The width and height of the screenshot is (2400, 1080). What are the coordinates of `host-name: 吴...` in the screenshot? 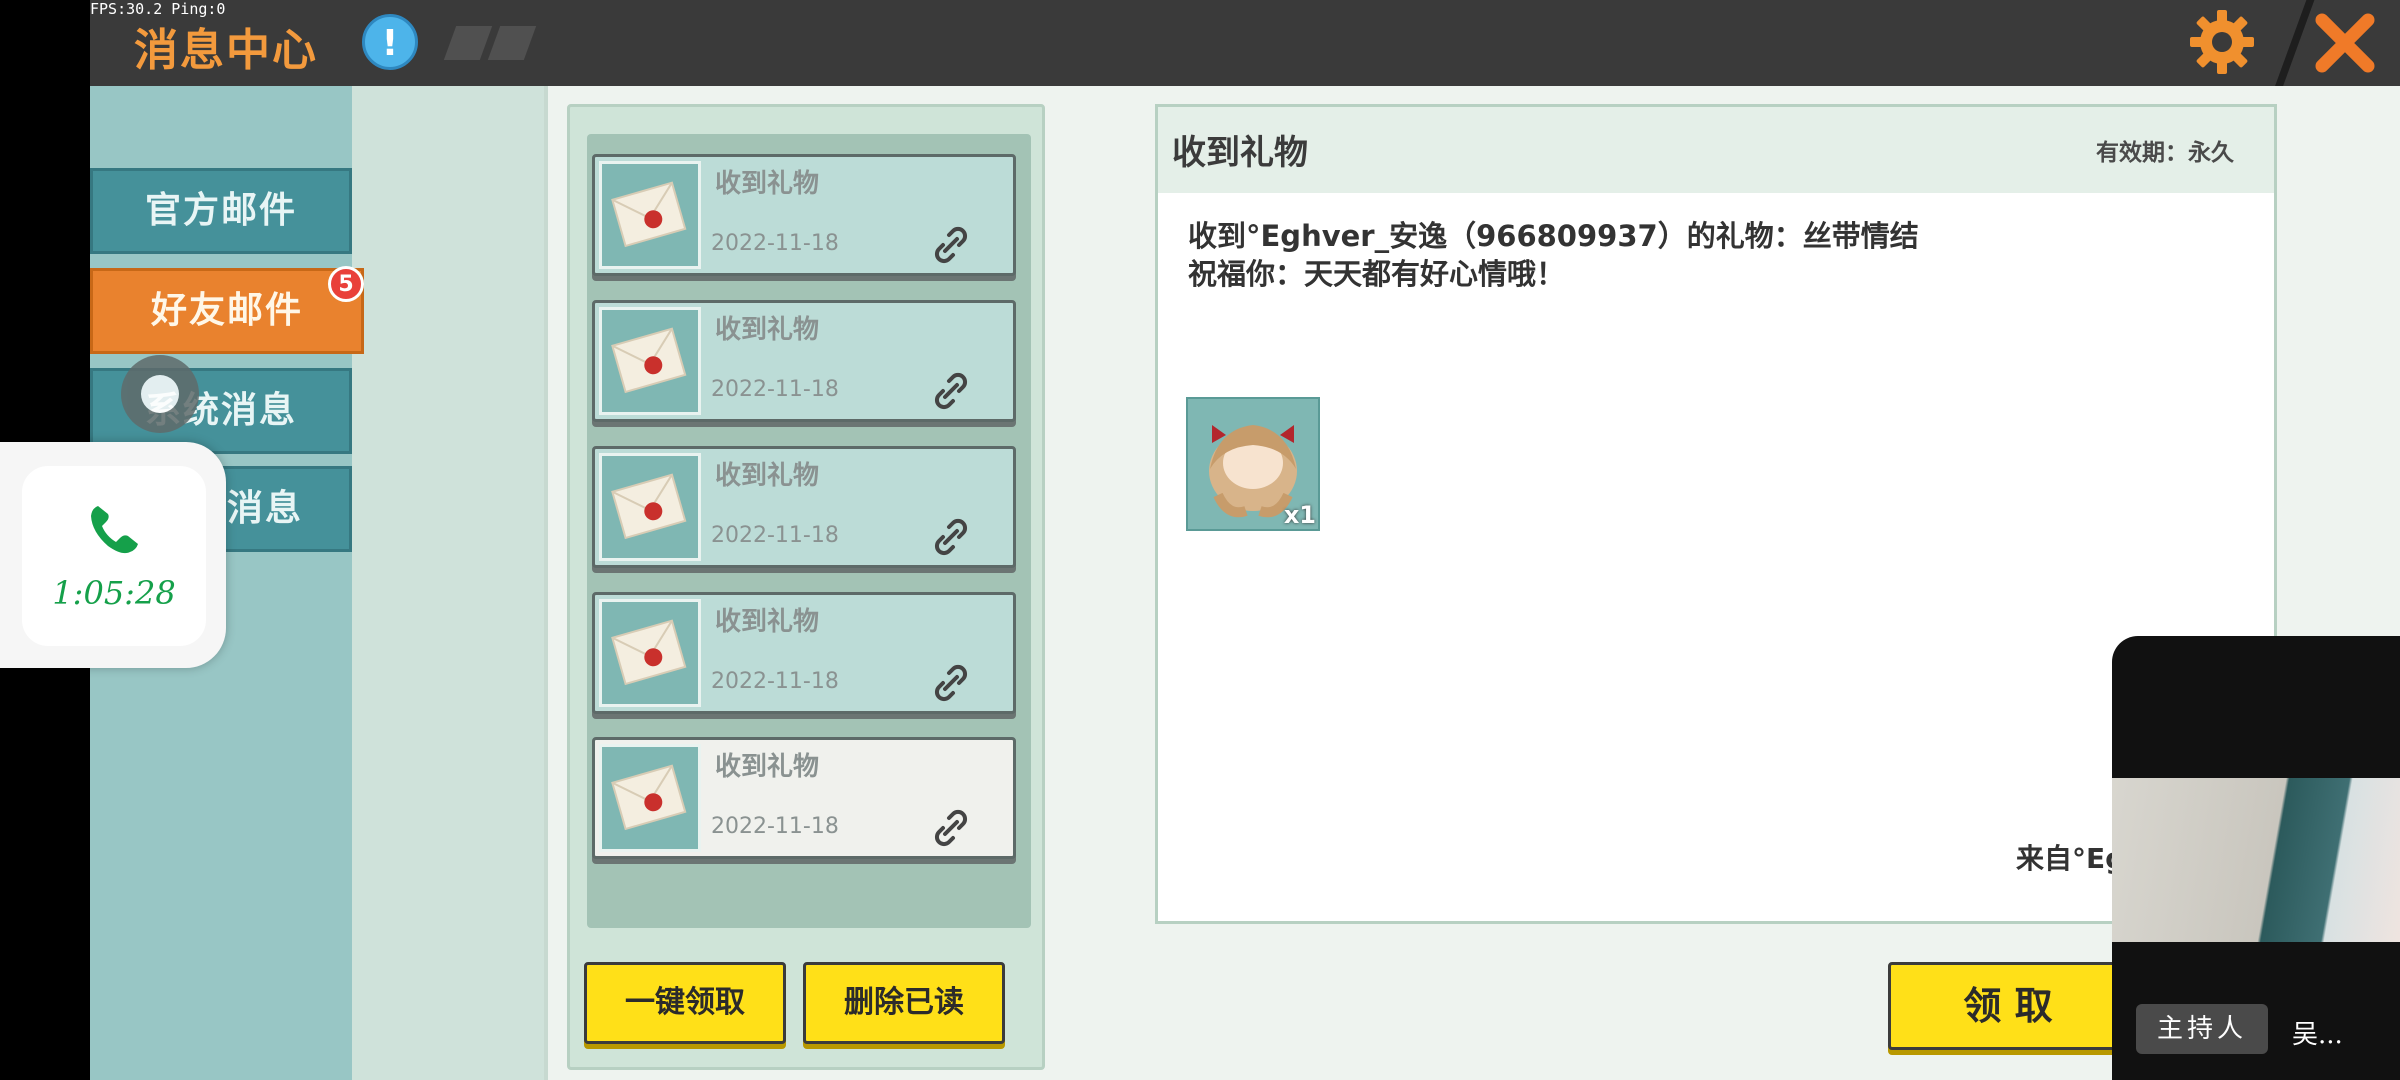 It's located at (2317, 1035).